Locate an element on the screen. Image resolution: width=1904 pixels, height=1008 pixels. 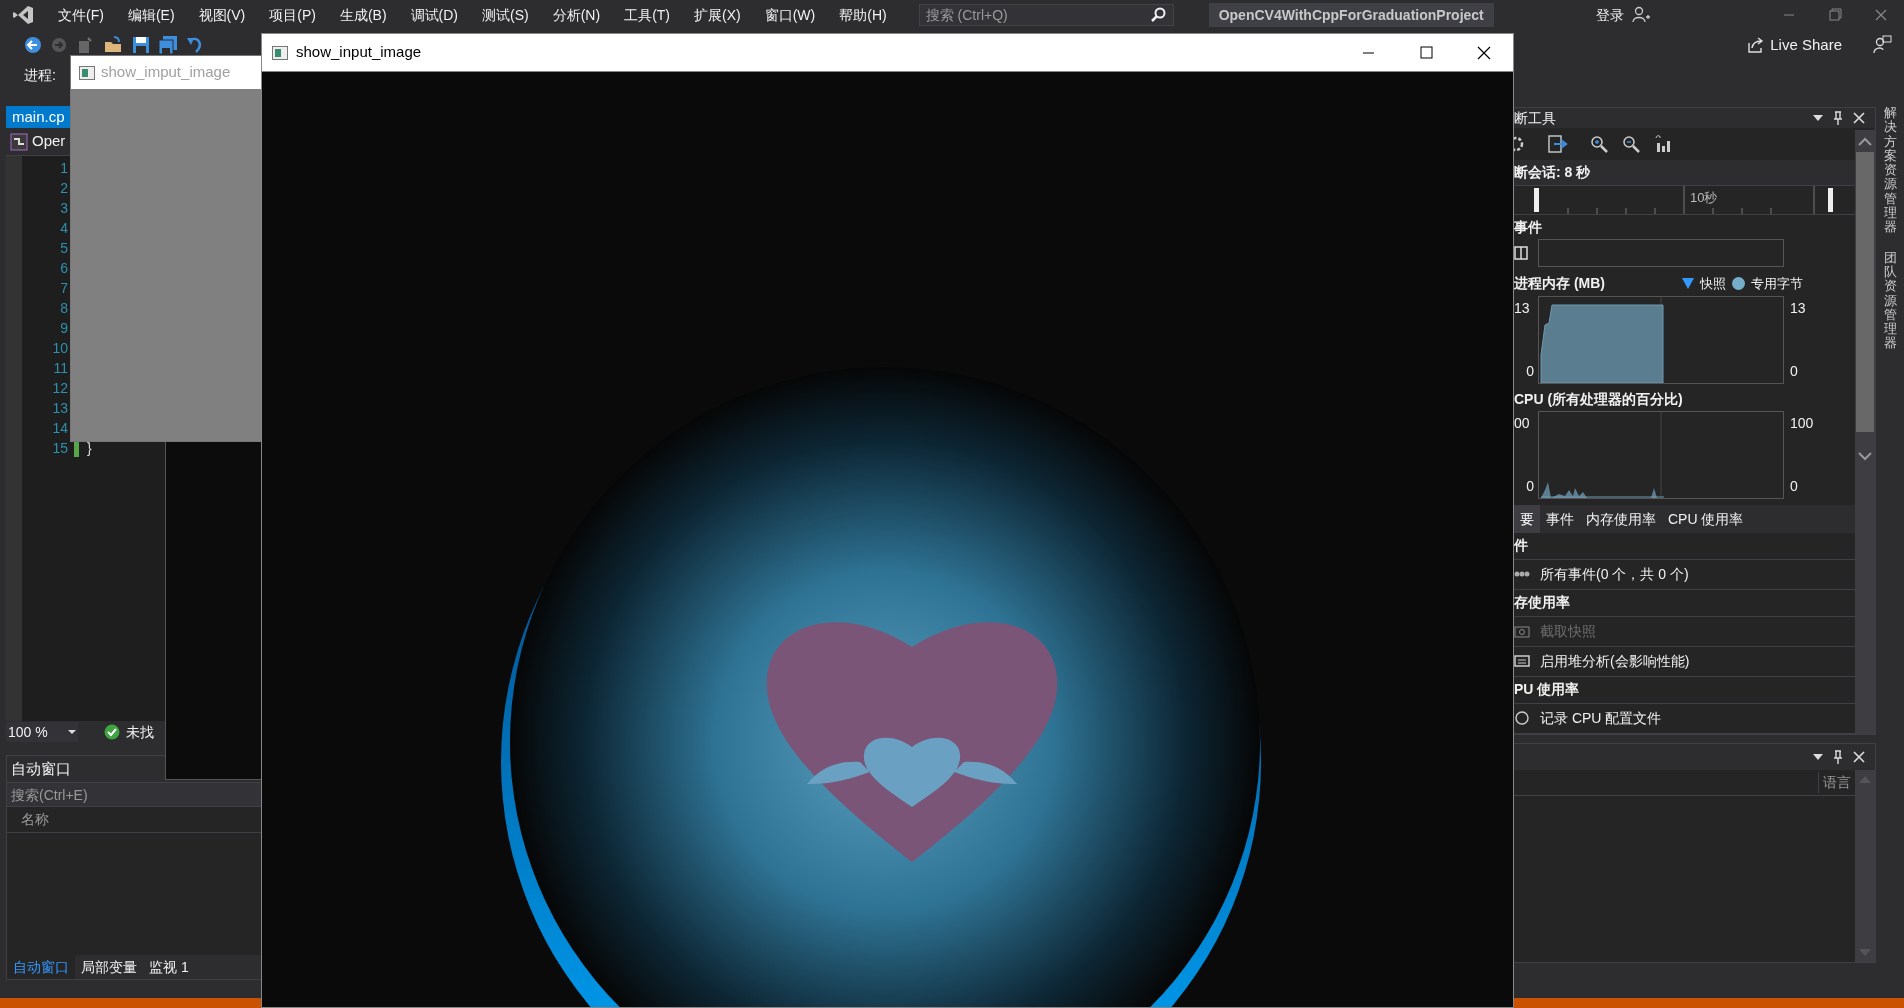
columns-icon is located at coordinates (1521, 253).